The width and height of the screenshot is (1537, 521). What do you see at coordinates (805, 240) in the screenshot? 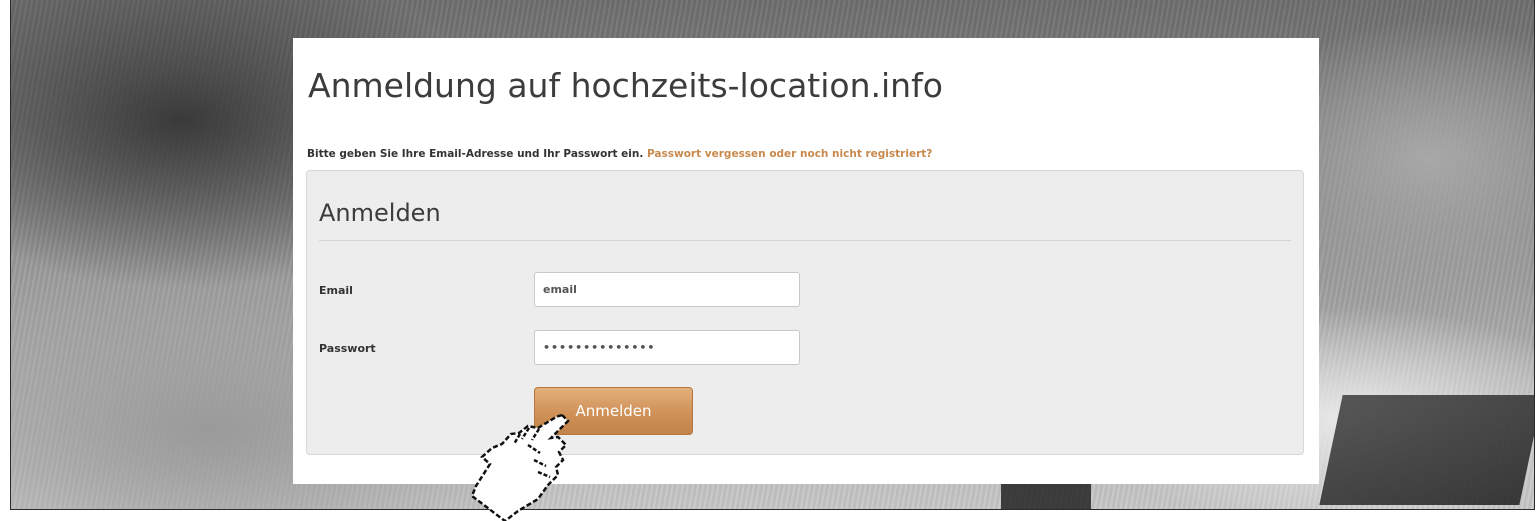
I see `legend-divider` at bounding box center [805, 240].